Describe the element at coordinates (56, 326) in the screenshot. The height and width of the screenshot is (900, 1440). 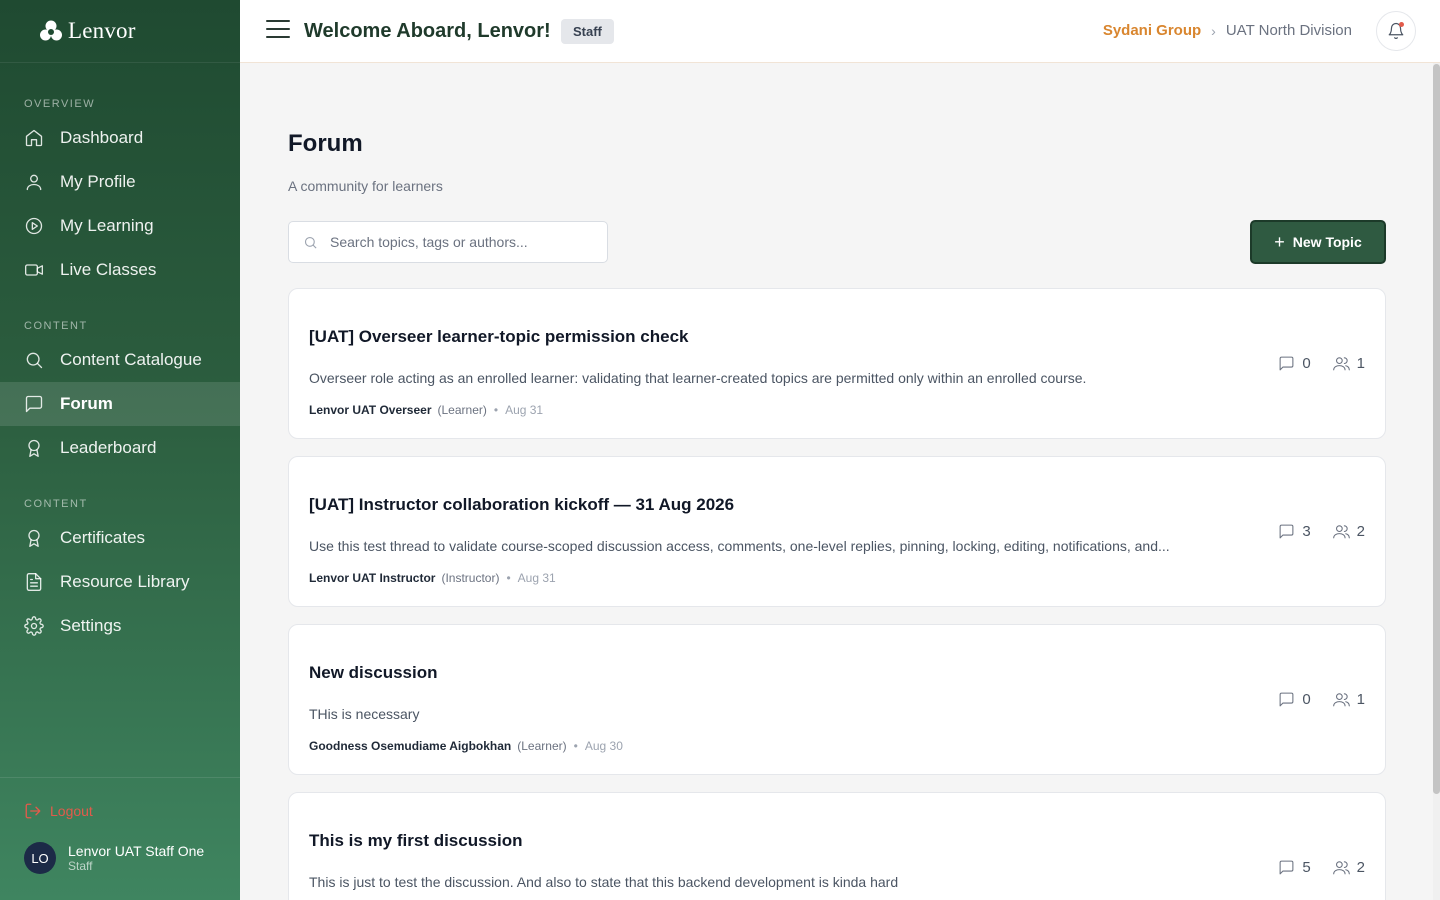
I see `section-label-content: CONTENT` at that location.